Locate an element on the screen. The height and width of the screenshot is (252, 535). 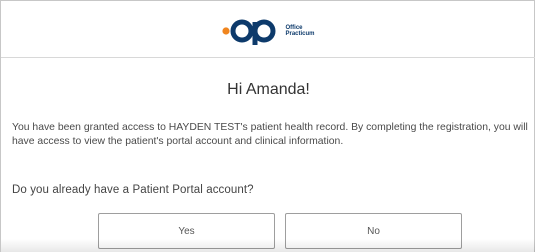
yes-button: Yes is located at coordinates (186, 231).